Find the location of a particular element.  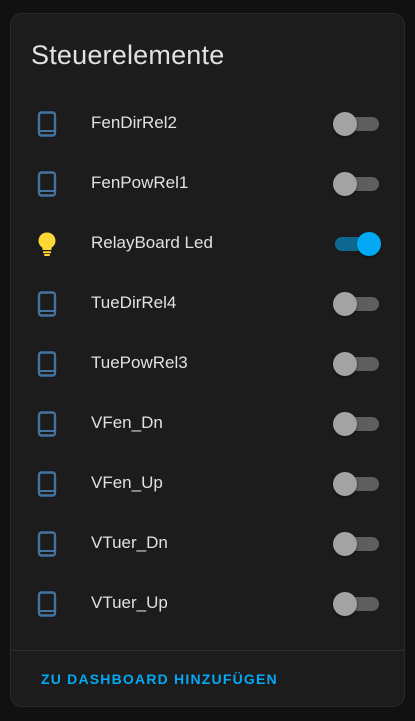

entity-row: FenPowRel1 is located at coordinates (207, 184).